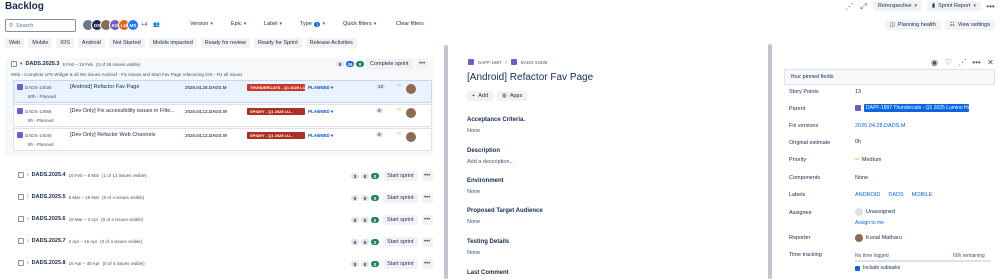 The image size is (999, 279). Describe the element at coordinates (954, 6) in the screenshot. I see `sprint-report-button: ▮ Sprint Report ▾` at that location.